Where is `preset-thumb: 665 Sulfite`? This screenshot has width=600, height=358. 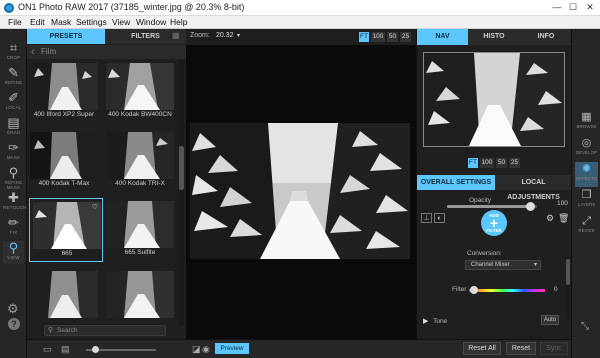 preset-thumb: 665 Sulfite is located at coordinates (140, 230).